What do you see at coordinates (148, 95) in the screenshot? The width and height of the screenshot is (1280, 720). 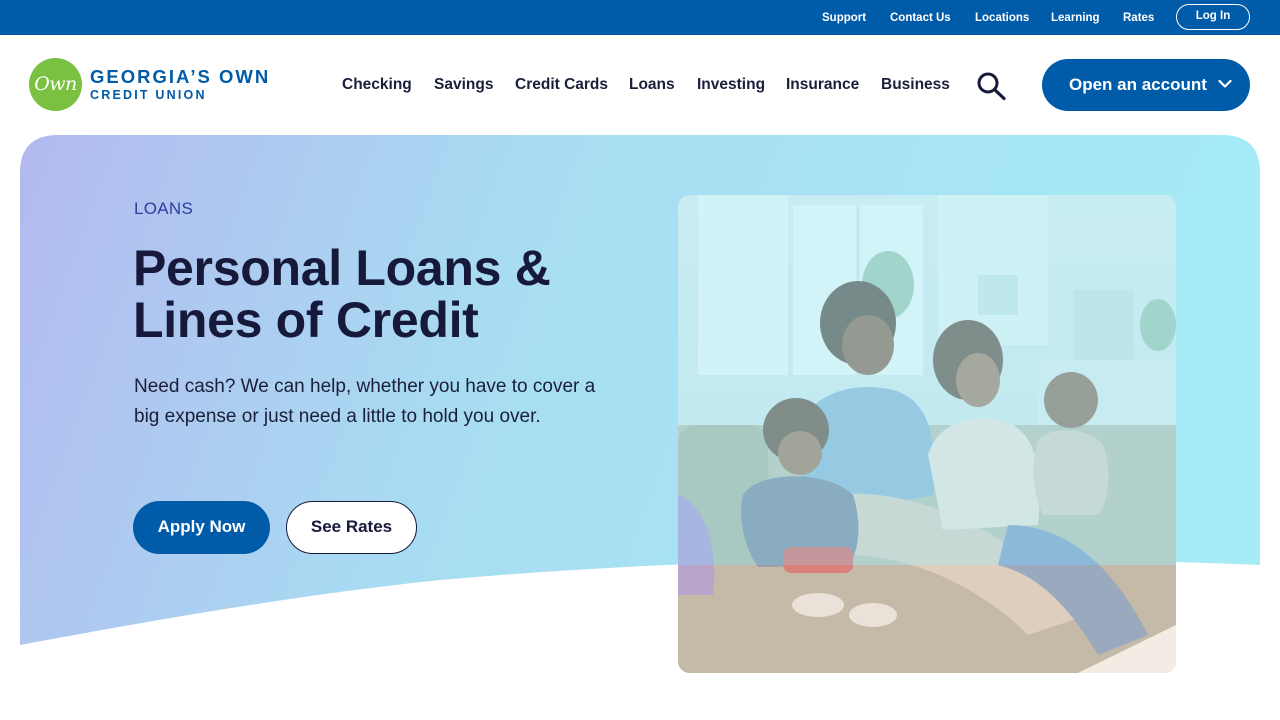 I see `brand-subtitle: CREDIT UNION` at bounding box center [148, 95].